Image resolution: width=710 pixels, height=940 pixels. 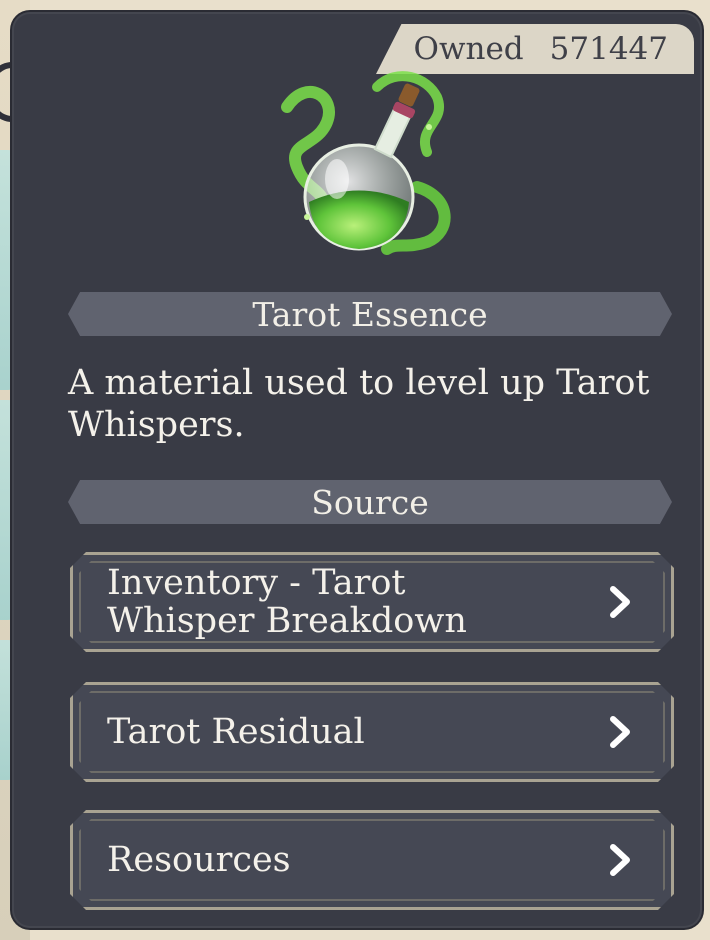 What do you see at coordinates (287, 602) in the screenshot?
I see `source-entry-label: Inventory - Tarot Whisper Breakdown` at bounding box center [287, 602].